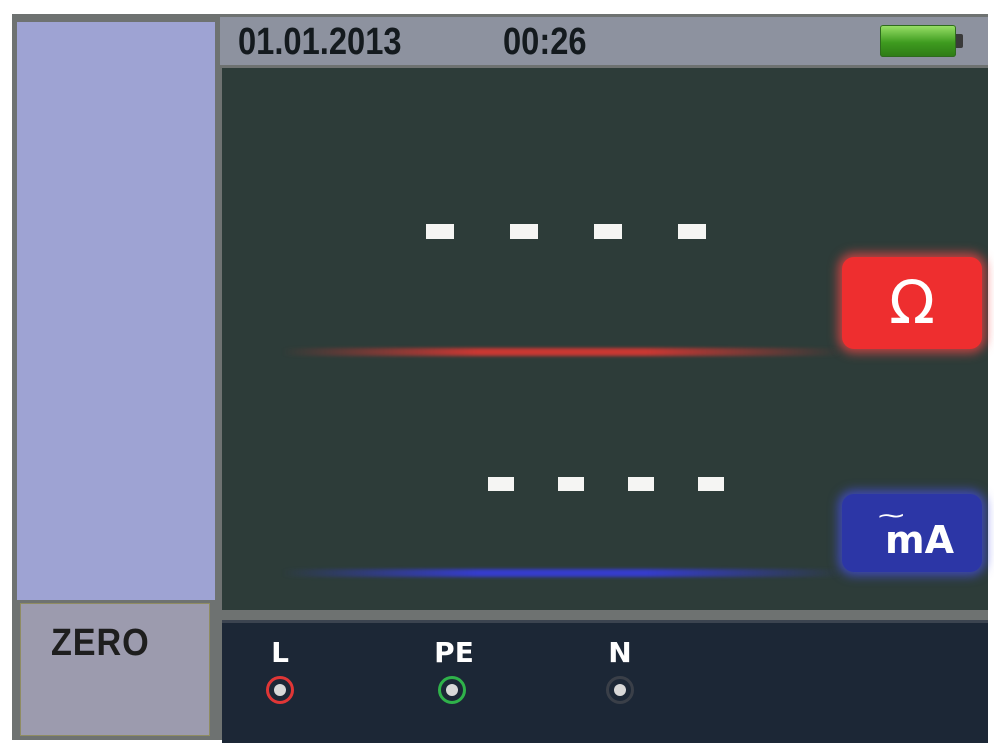  I want to click on ohm-icon: Ω, so click(912, 303).